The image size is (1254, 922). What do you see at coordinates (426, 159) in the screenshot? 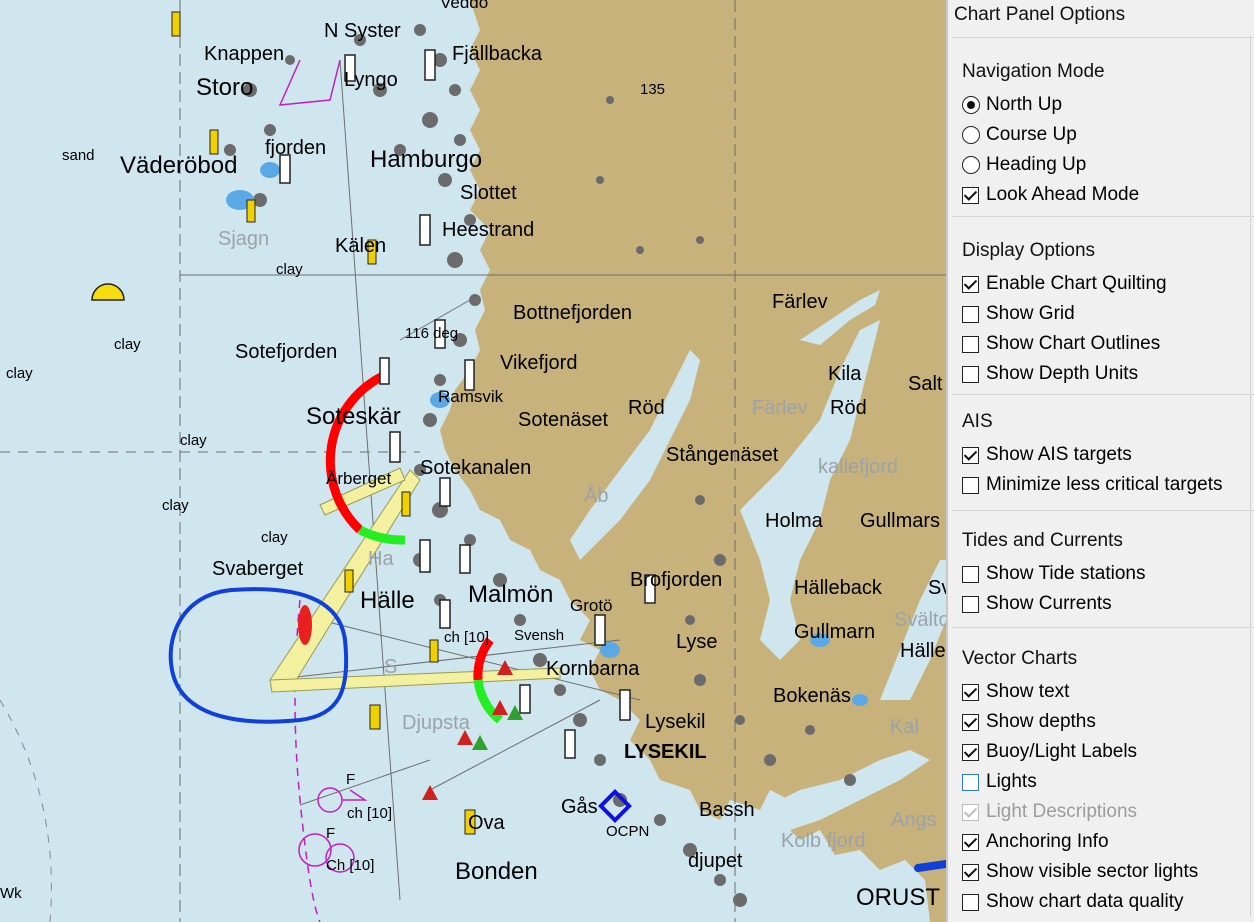
I see `map-label: Hamburgo` at bounding box center [426, 159].